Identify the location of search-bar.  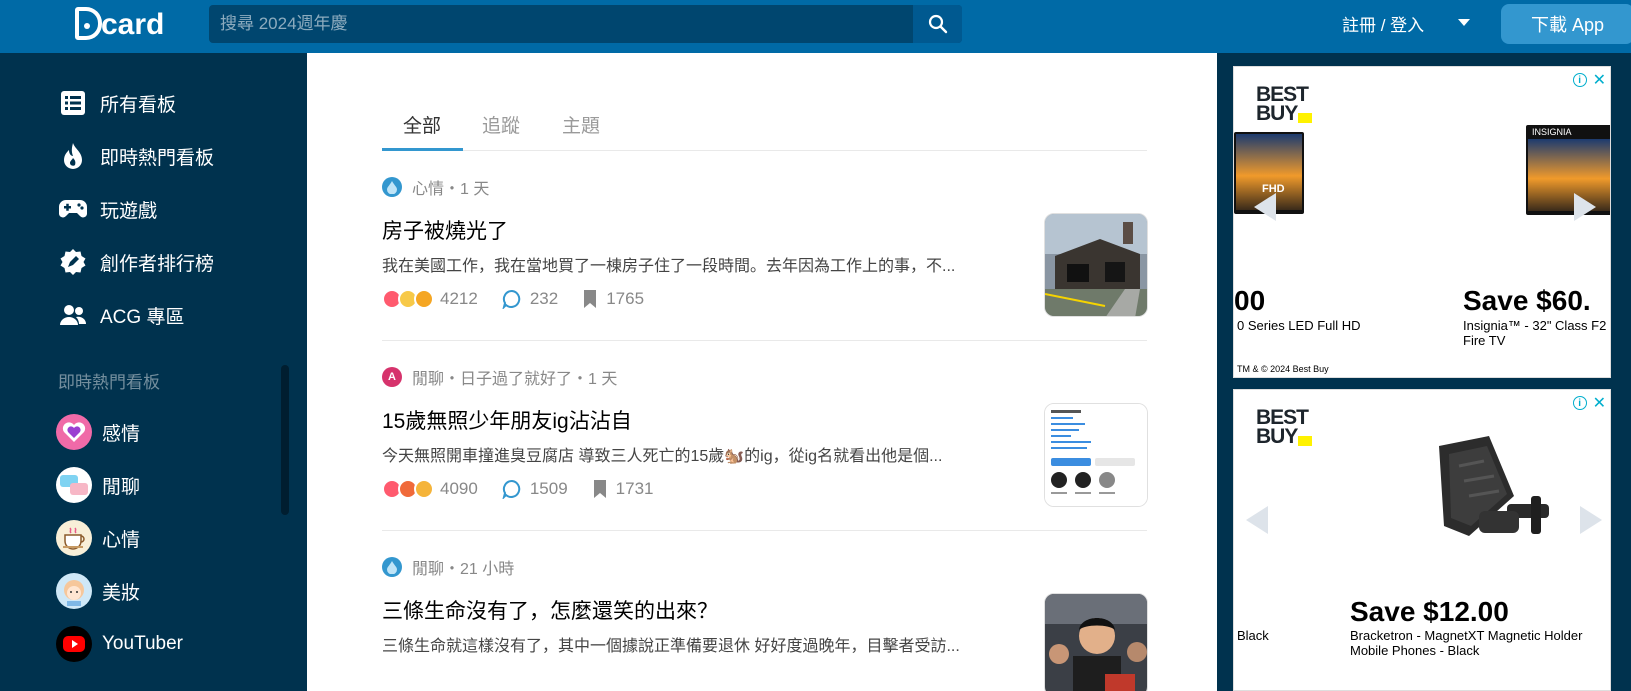
(585, 24).